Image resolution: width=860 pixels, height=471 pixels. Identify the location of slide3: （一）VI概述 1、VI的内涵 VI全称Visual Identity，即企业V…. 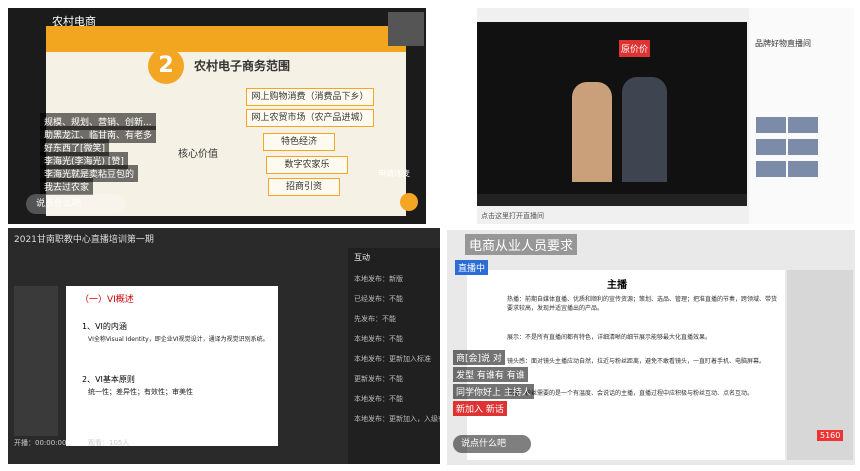
(172, 366).